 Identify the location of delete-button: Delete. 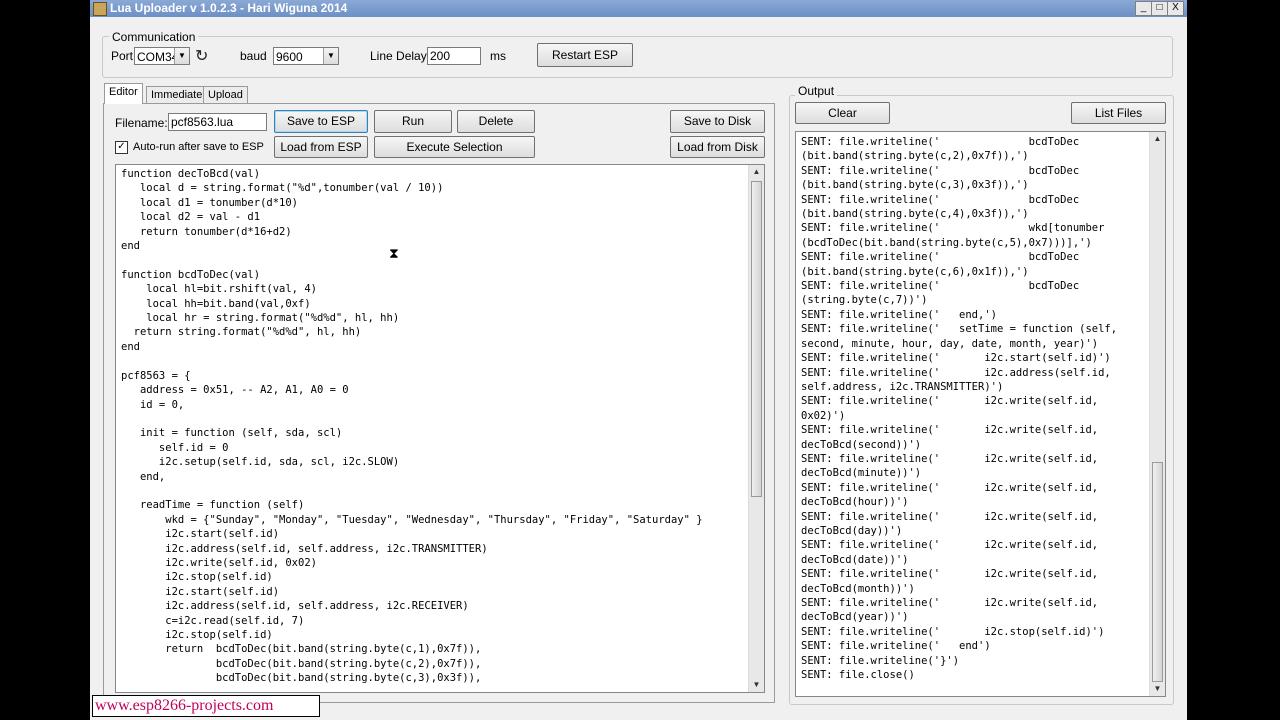
(496, 121).